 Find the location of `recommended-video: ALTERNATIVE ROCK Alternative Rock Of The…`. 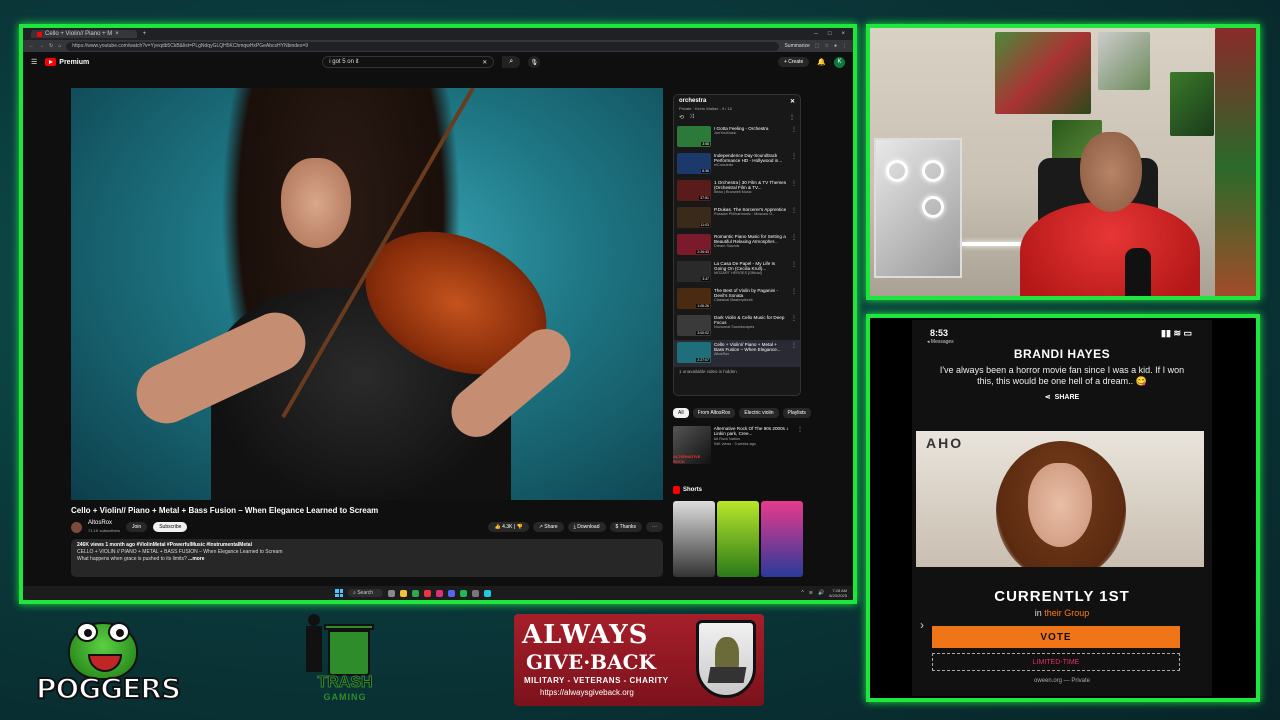

recommended-video: ALTERNATIVE ROCK Alternative Rock Of The… is located at coordinates (738, 445).